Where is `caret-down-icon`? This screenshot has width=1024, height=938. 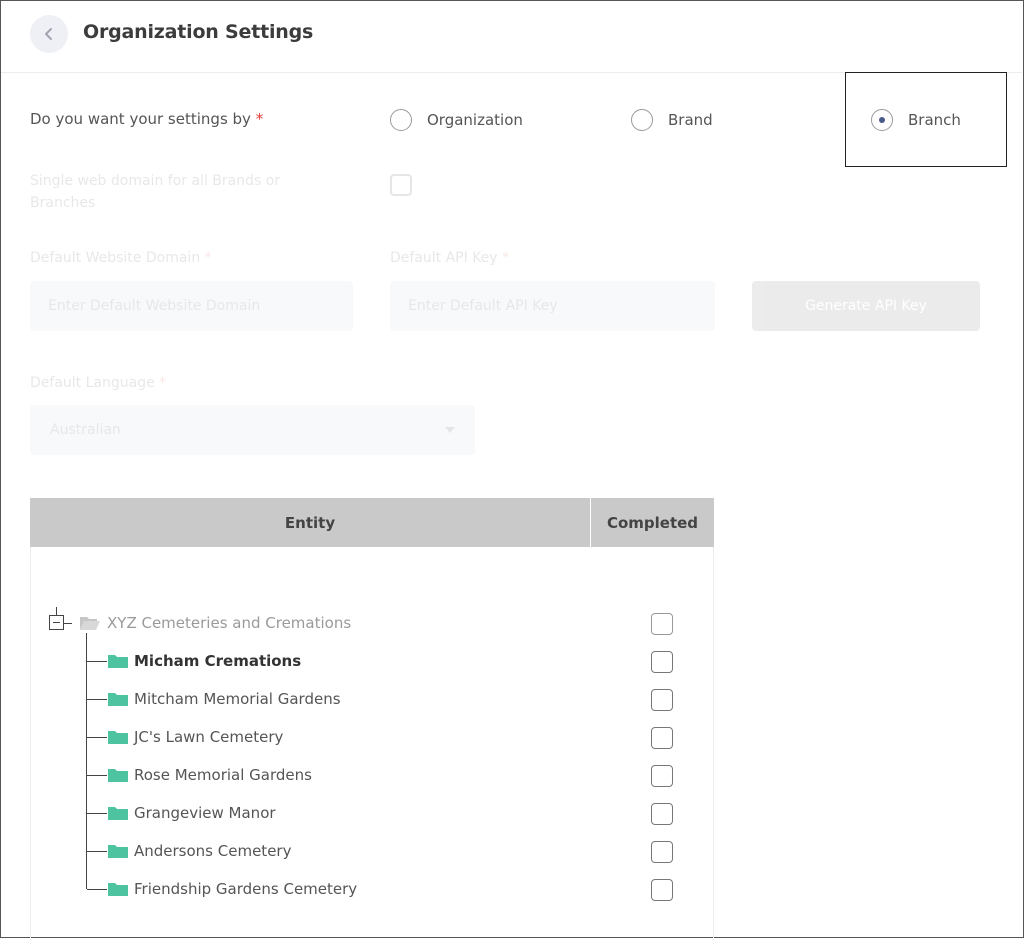
caret-down-icon is located at coordinates (450, 430).